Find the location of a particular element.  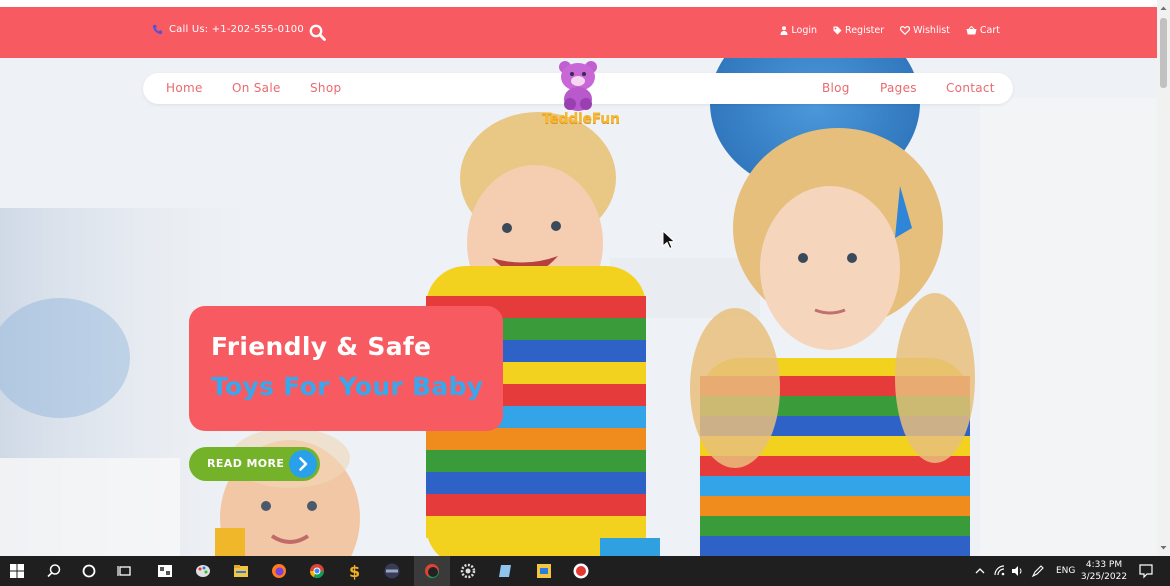

nav-blog: Blog is located at coordinates (836, 88).